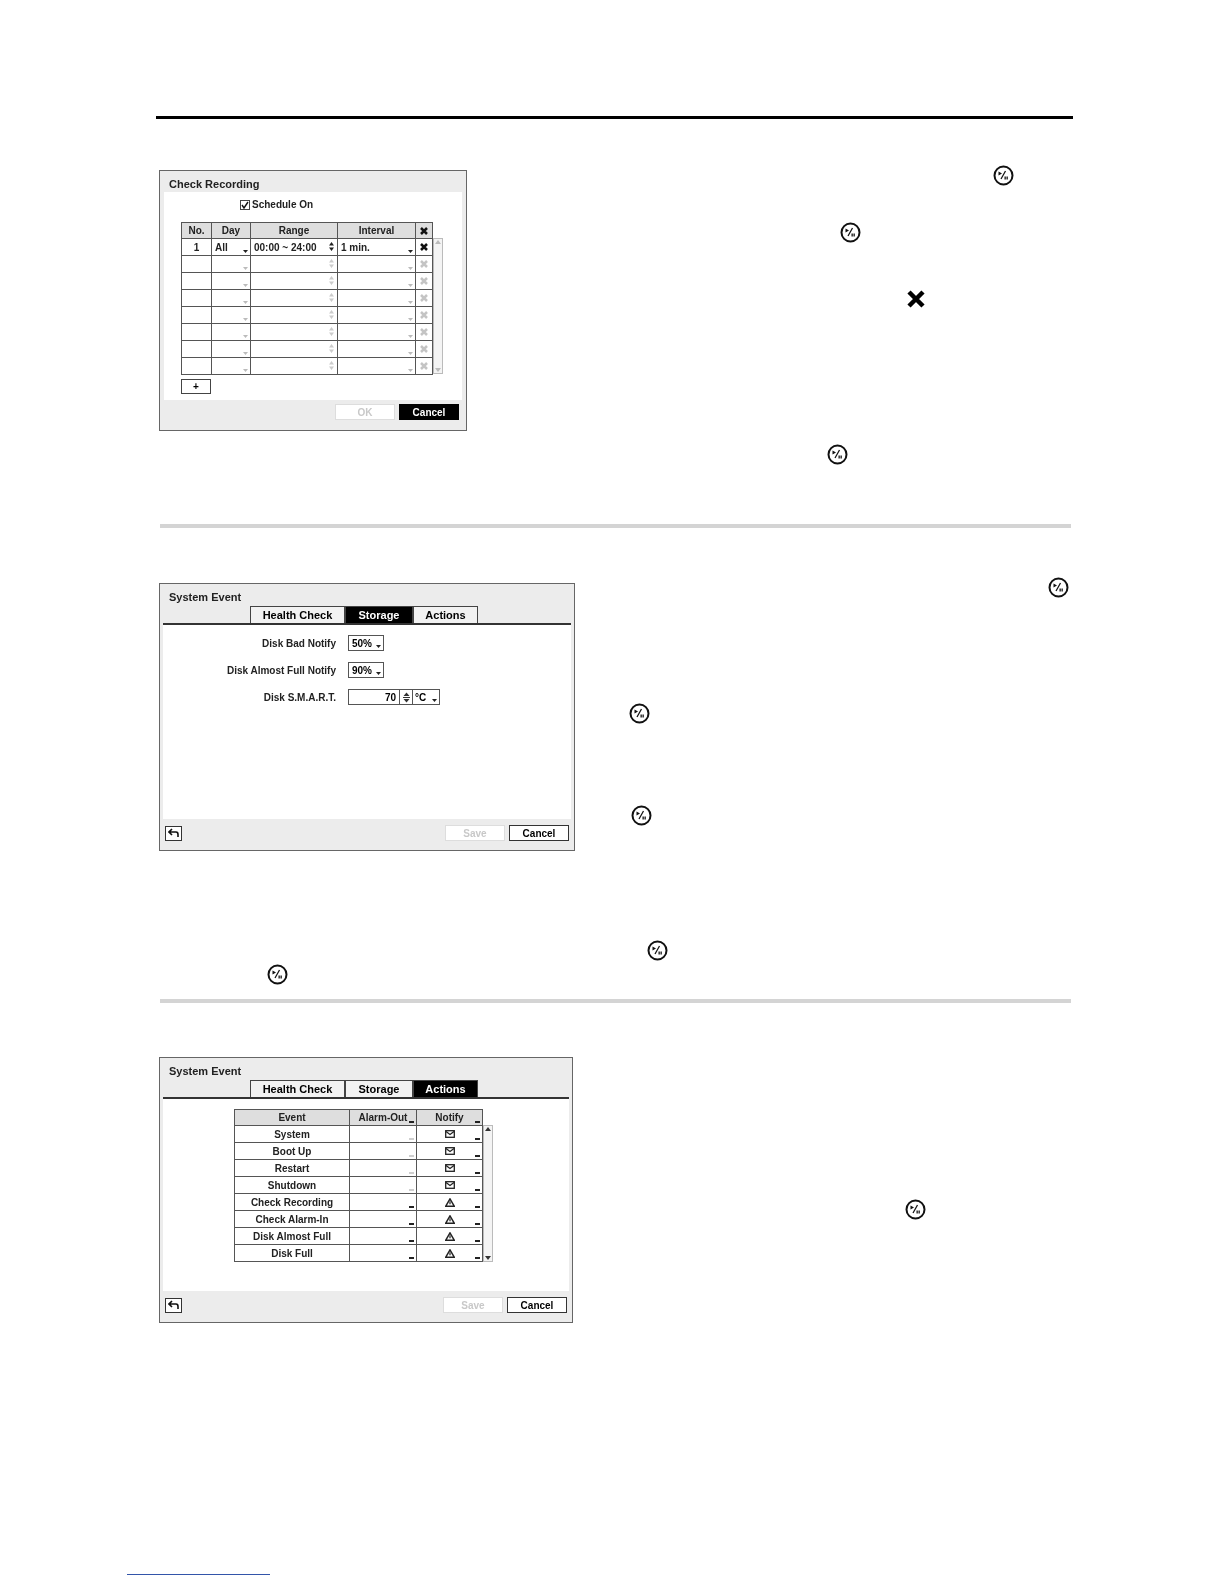  I want to click on interval-dropdown: 1 min., so click(377, 247).